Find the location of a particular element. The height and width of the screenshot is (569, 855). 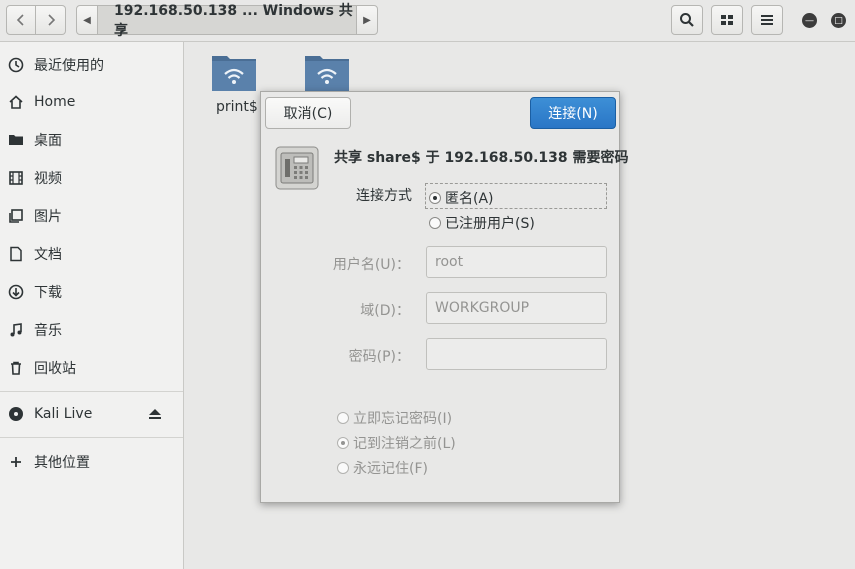

chevron-right-icon is located at coordinates (51, 20).